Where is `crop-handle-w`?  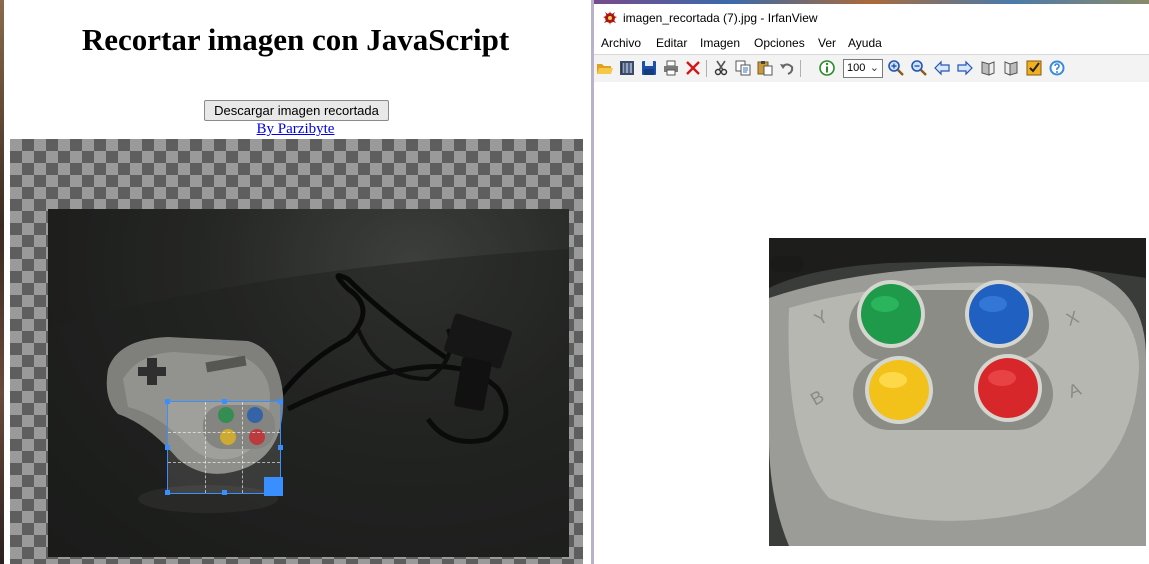
crop-handle-w is located at coordinates (167, 447).